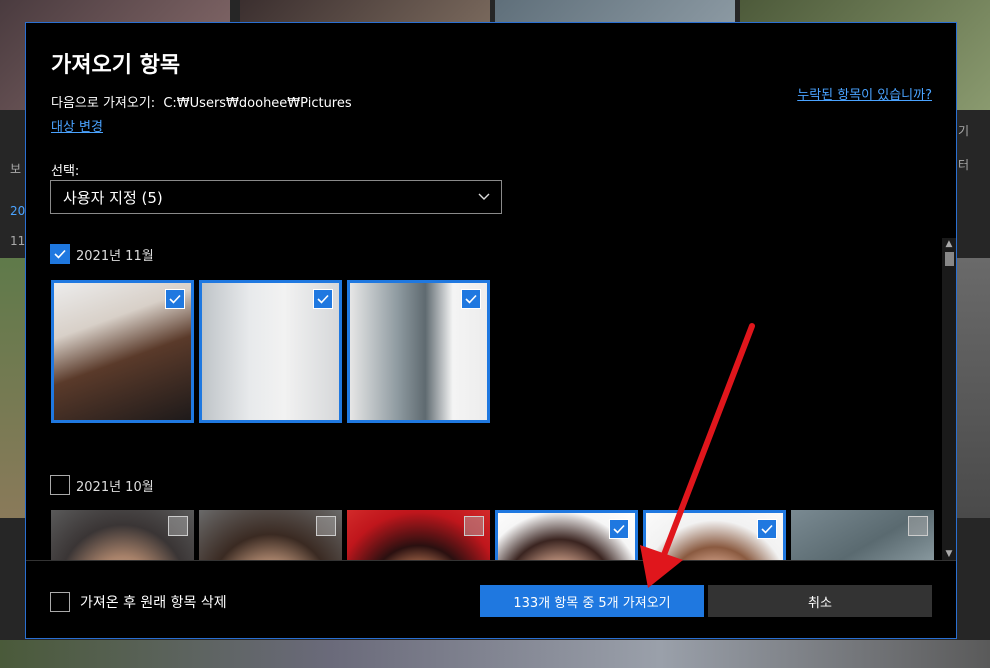 This screenshot has width=990, height=668. What do you see at coordinates (257, 103) in the screenshot?
I see `destination-path: C:₩Users₩doohee₩Pictures` at bounding box center [257, 103].